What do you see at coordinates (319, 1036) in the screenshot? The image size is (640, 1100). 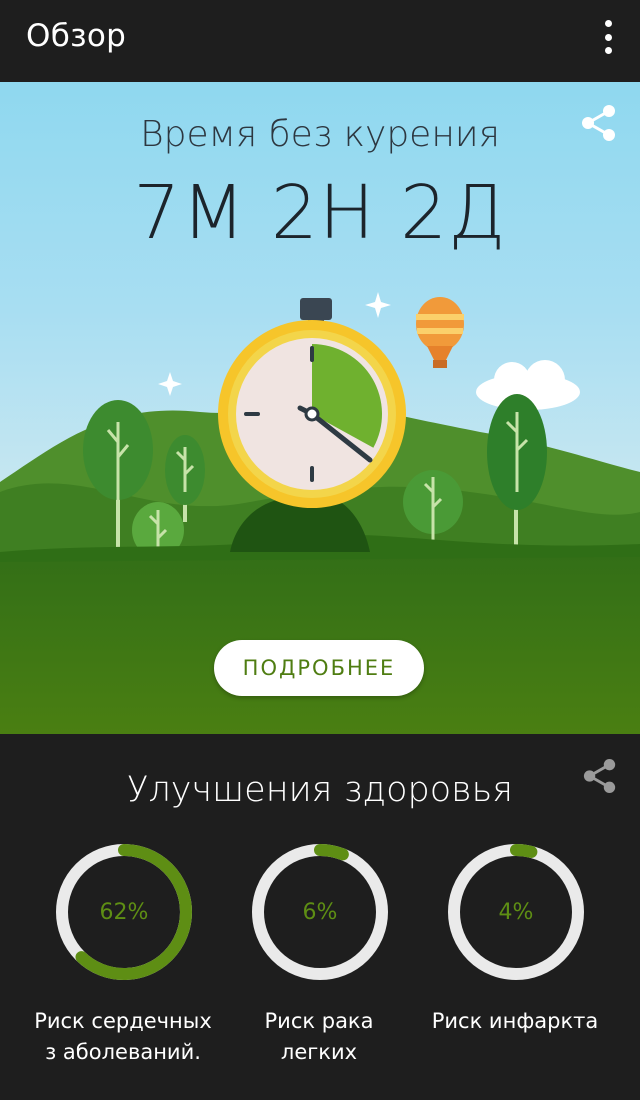 I see `metric-label: Риск рака легких` at bounding box center [319, 1036].